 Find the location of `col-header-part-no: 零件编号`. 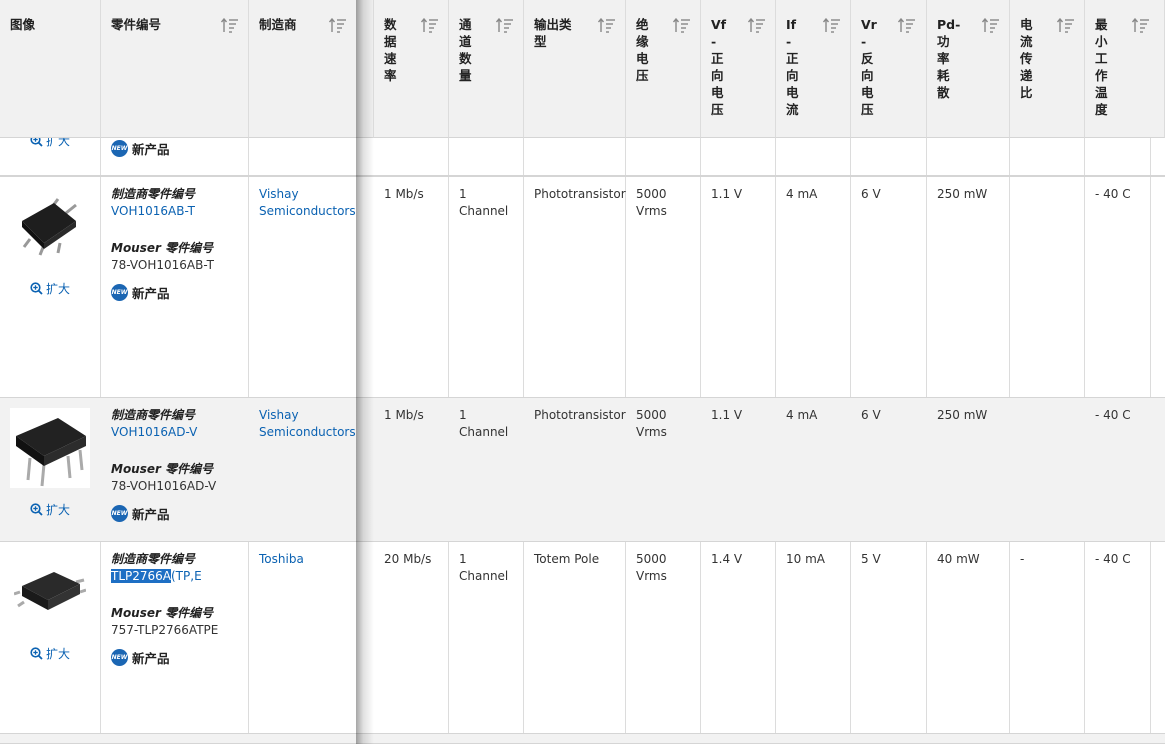

col-header-part-no: 零件编号 is located at coordinates (175, 69).